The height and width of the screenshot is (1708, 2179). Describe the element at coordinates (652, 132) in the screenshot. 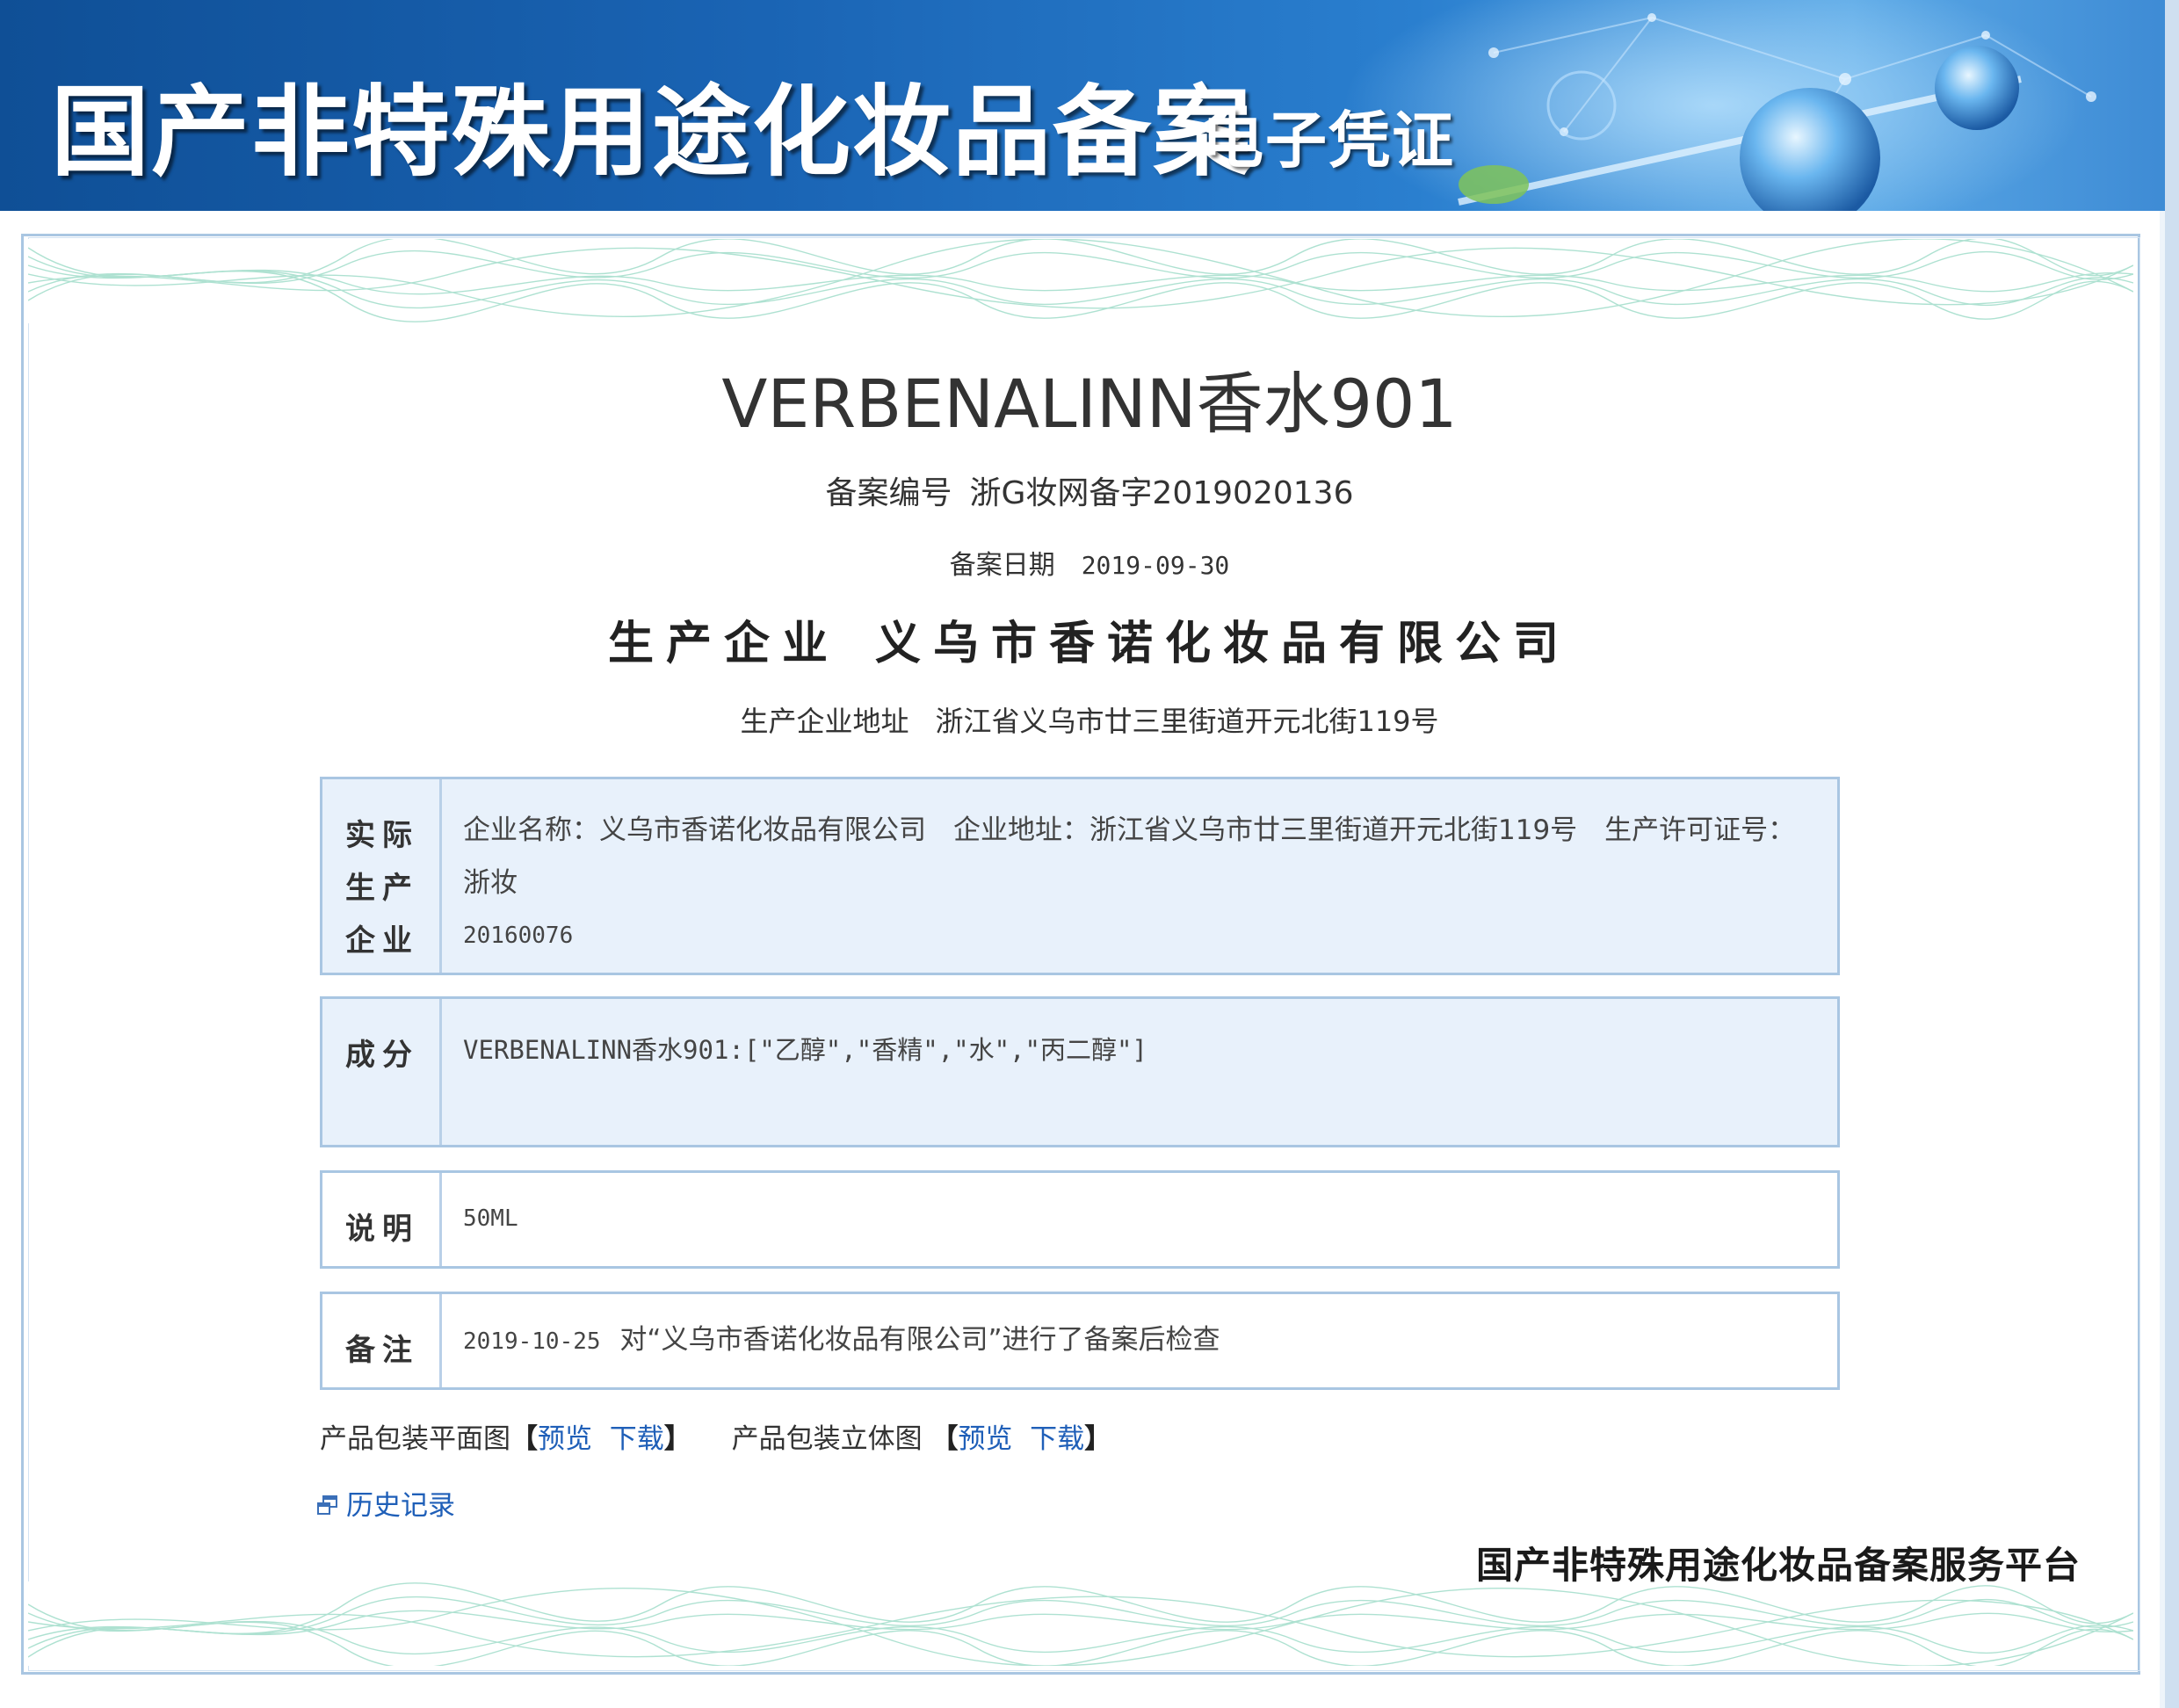

I see `banner-title: 国产非特殊用途化妆品备案` at that location.